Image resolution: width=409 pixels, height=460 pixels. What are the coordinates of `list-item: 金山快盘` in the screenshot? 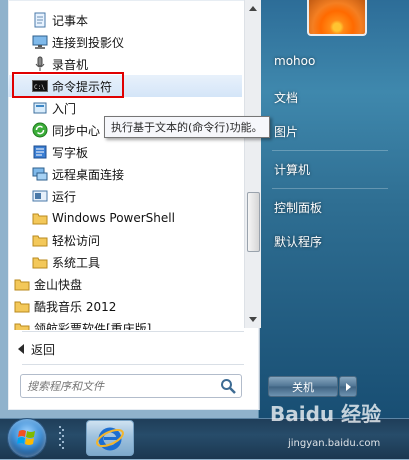 It's located at (125, 284).